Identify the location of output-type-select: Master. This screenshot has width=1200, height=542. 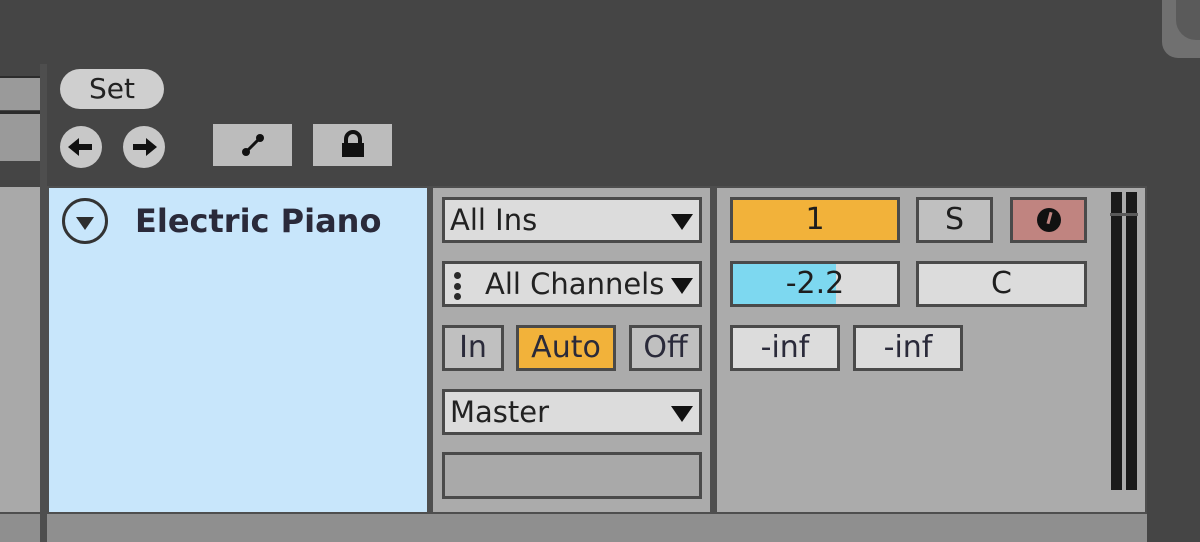
(572, 412).